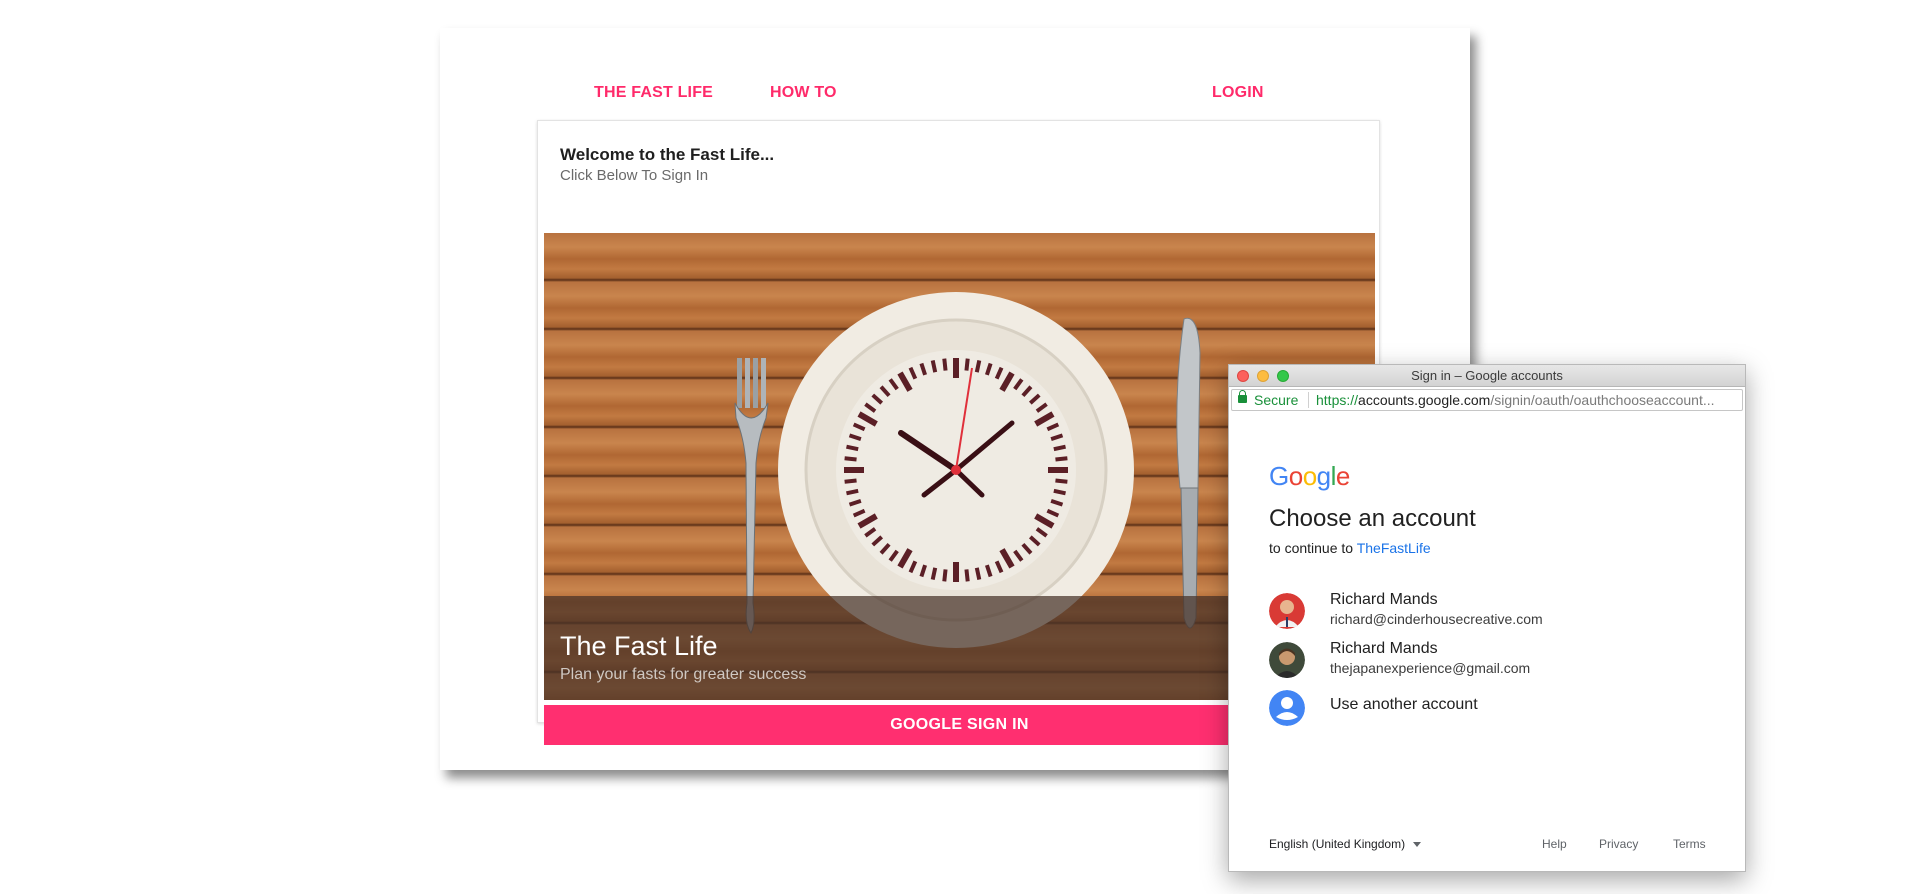 Image resolution: width=1910 pixels, height=894 pixels. What do you see at coordinates (639, 646) in the screenshot?
I see `hero-title: The Fast Life` at bounding box center [639, 646].